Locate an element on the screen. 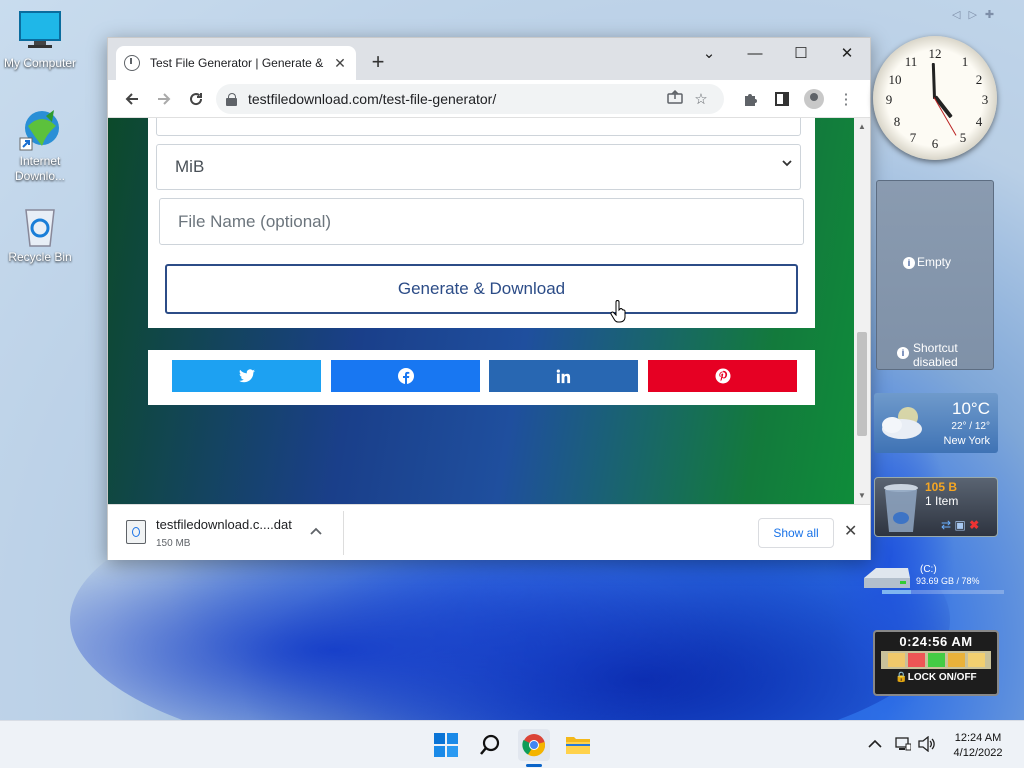  download-file-size: 150 MB is located at coordinates (173, 543).